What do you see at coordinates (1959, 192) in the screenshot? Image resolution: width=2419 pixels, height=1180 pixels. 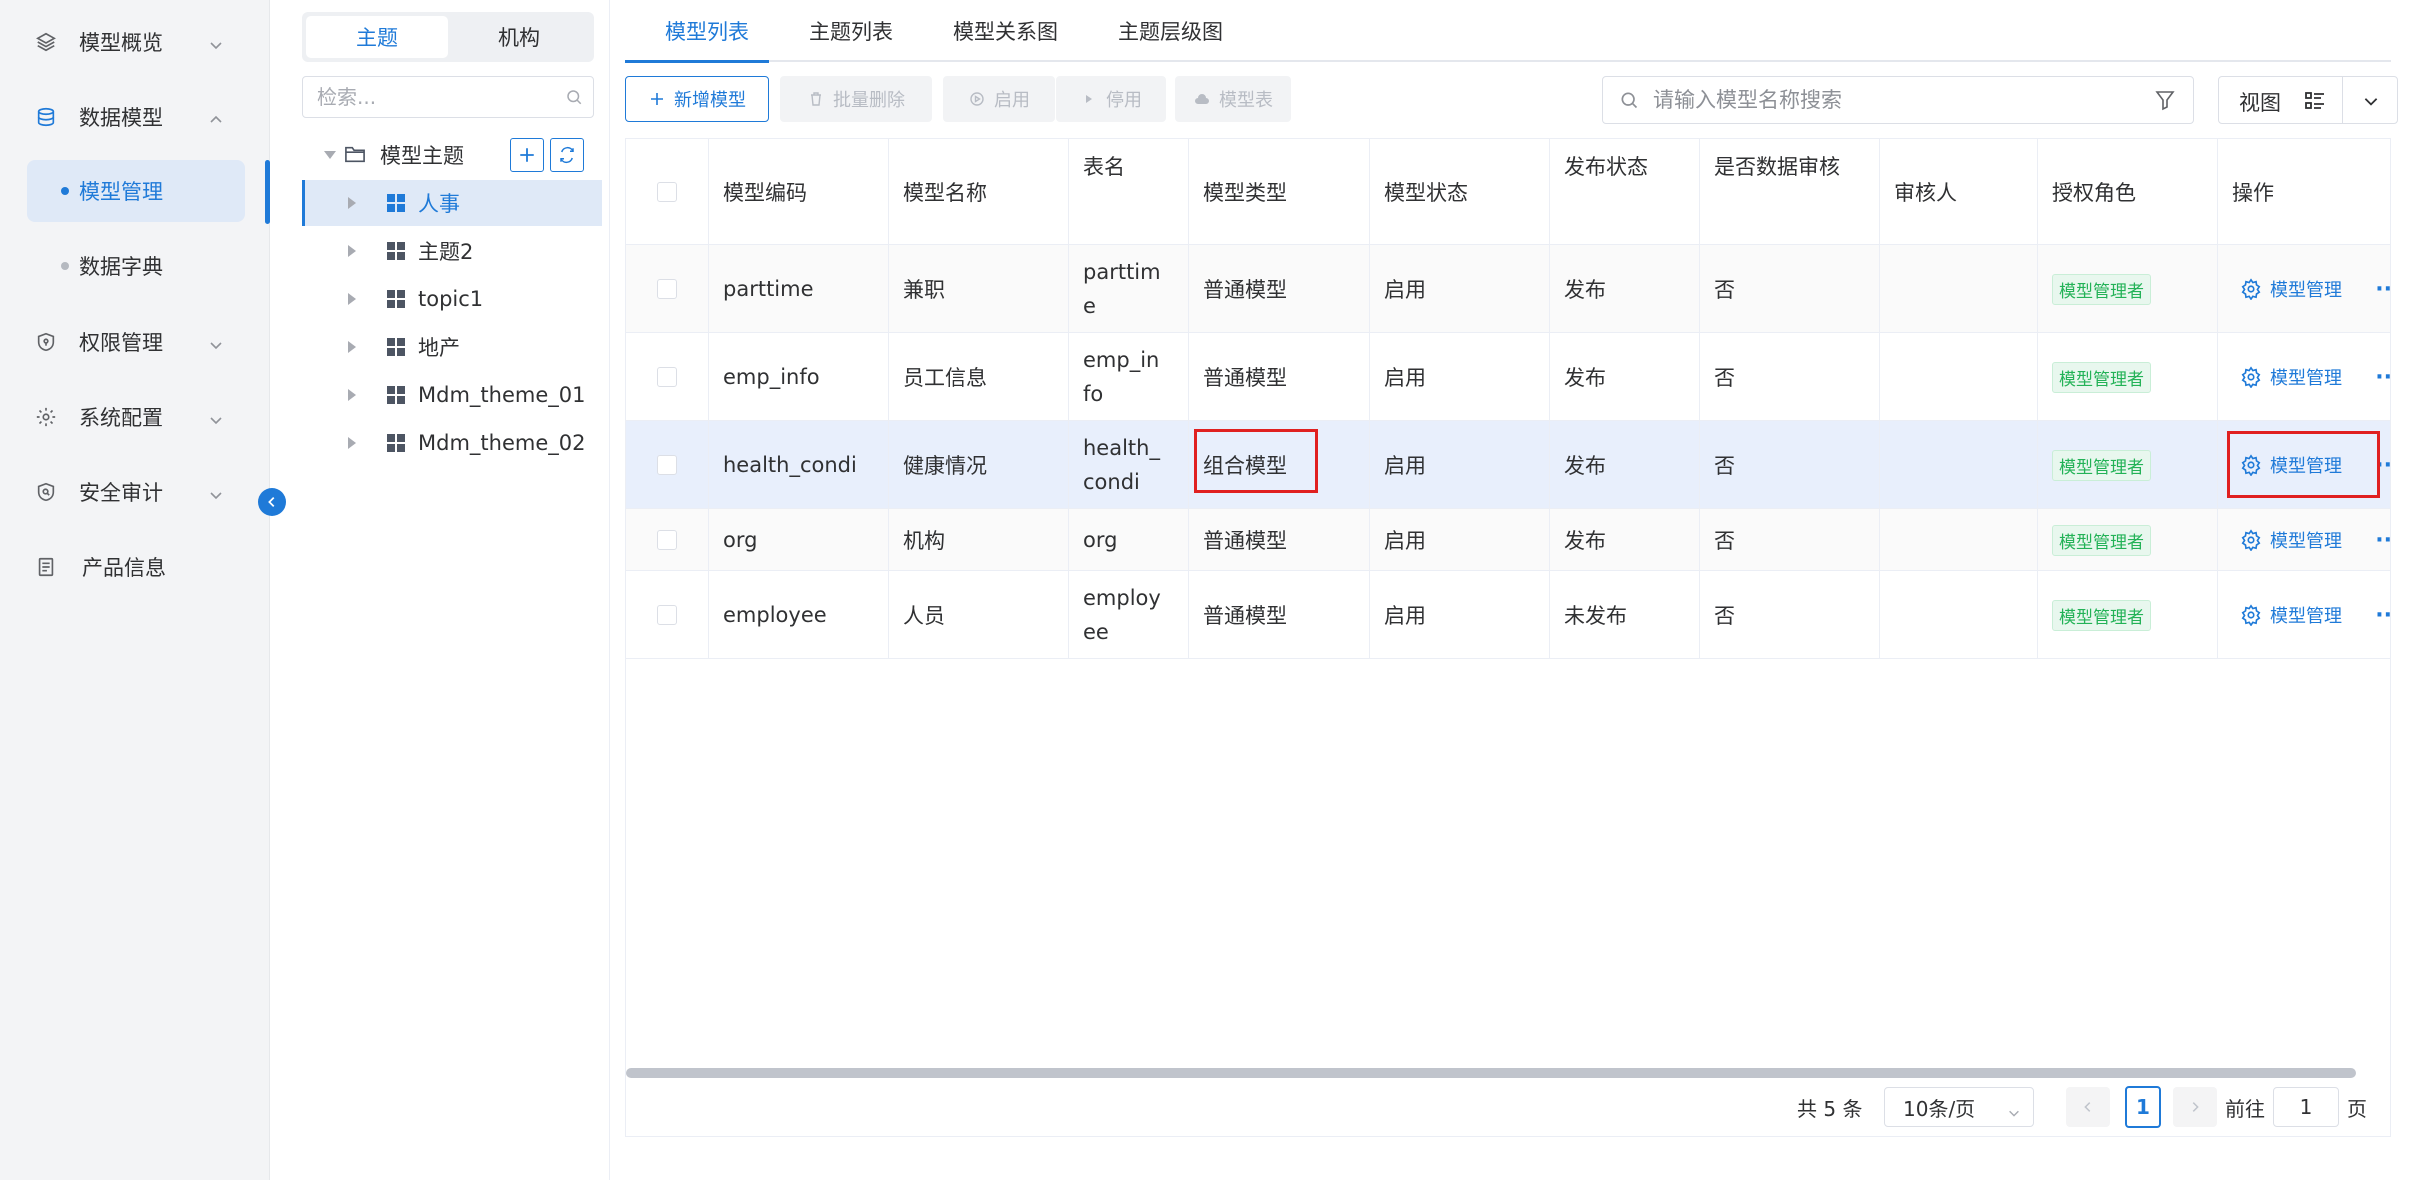 I see `header-auditor: 审核人` at bounding box center [1959, 192].